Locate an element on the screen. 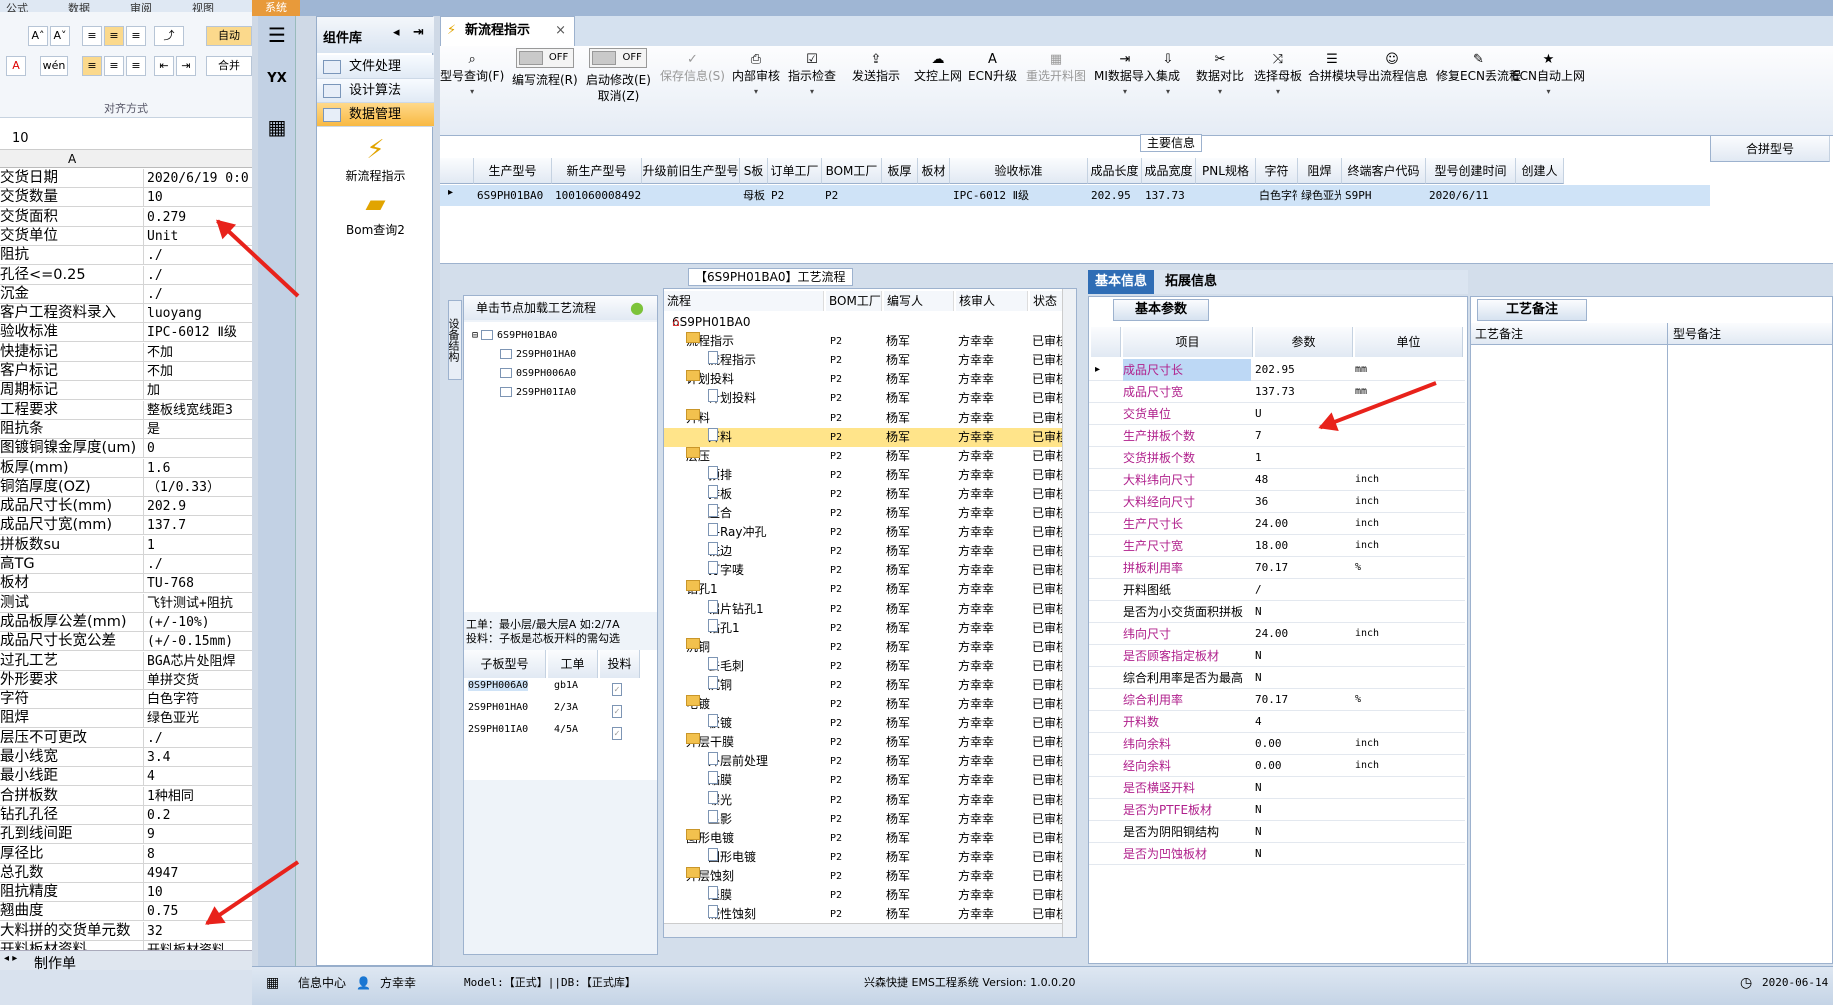  flow-row: 沉铜 P2 杨军 方幸幸 已审核 is located at coordinates (864, 647).